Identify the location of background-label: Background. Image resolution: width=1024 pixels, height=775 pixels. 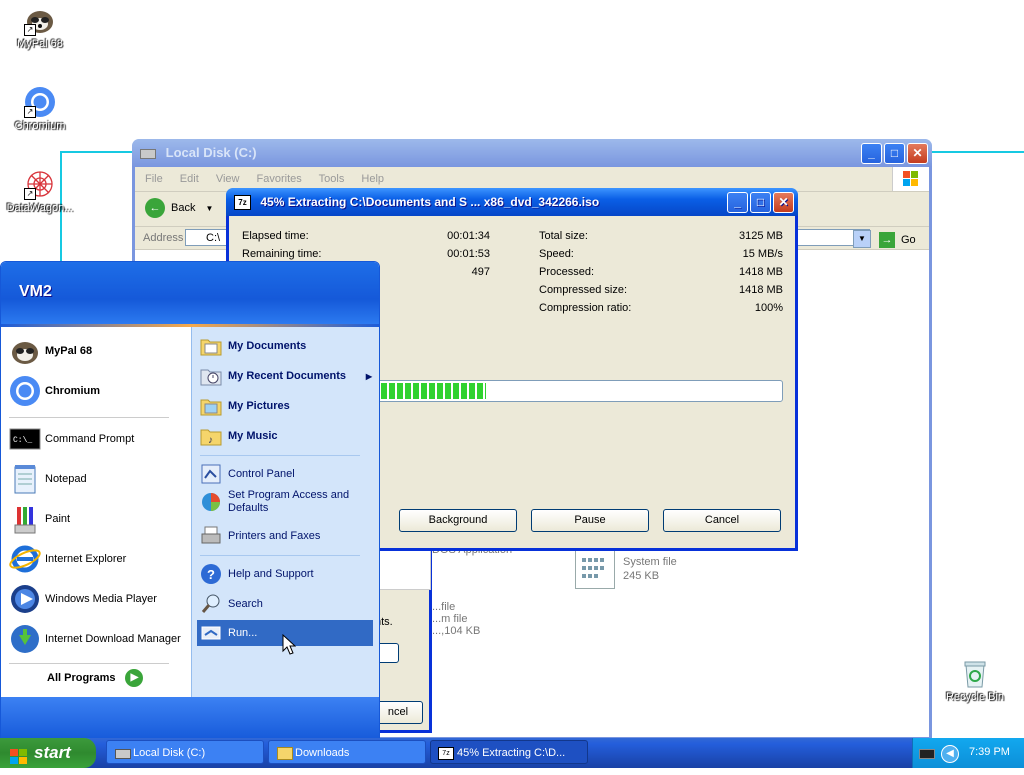
(458, 520).